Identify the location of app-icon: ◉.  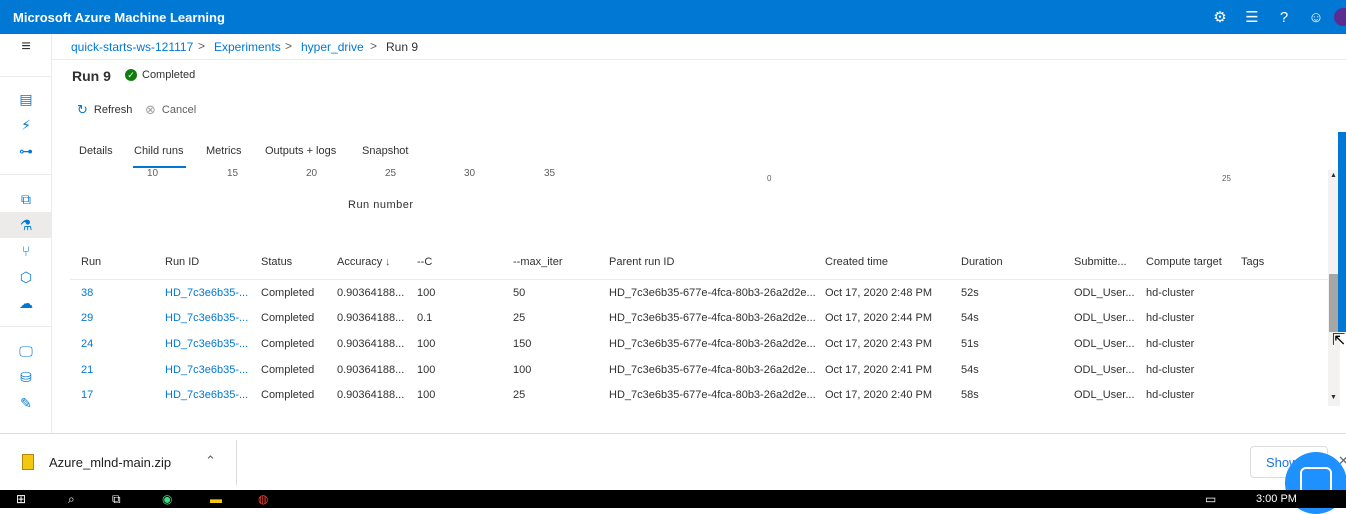
(167, 499).